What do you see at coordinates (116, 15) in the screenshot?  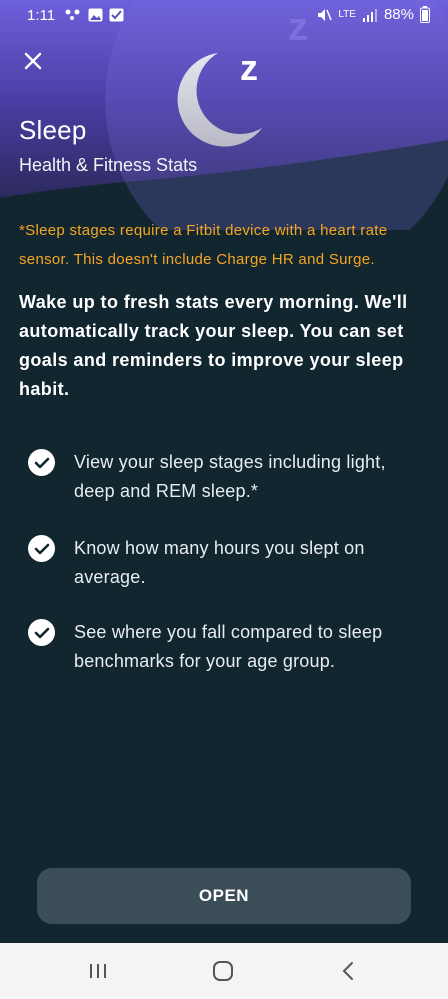 I see `checkbox-icon` at bounding box center [116, 15].